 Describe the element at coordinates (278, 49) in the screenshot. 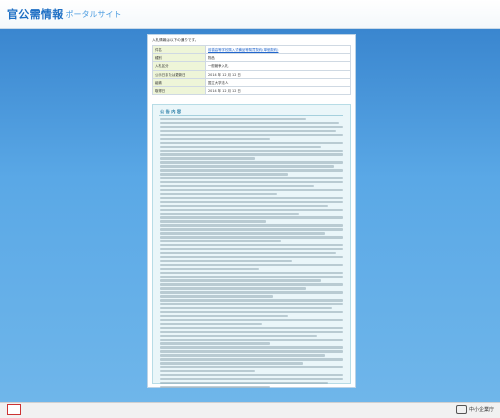

I see `info-row-link: 前橋高等学校購入式備品等購買契約(単価契約)` at that location.